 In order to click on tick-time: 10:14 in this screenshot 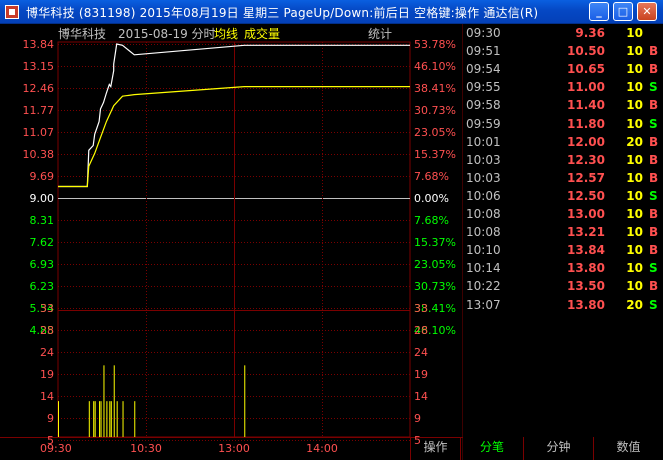, I will do `click(483, 268)`.